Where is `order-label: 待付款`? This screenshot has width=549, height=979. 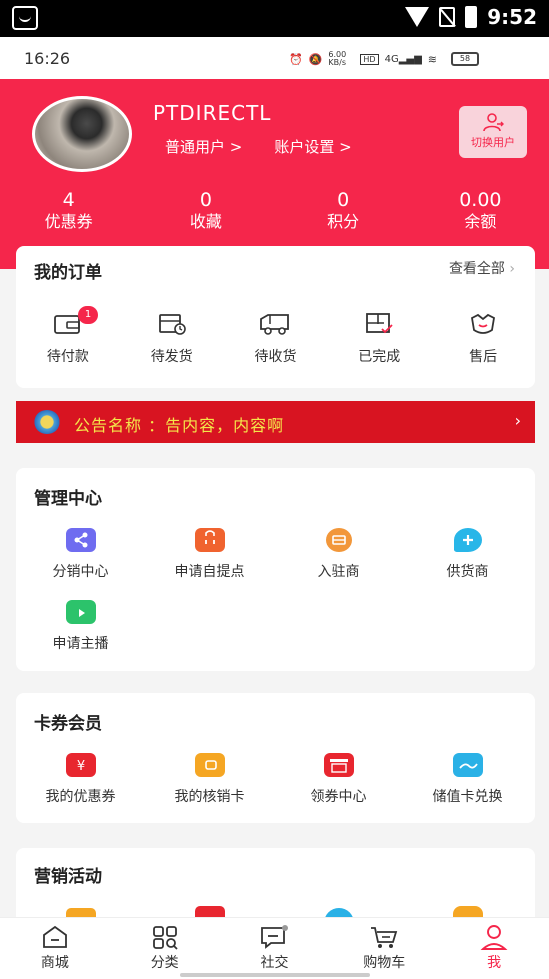 order-label: 待付款 is located at coordinates (67, 357).